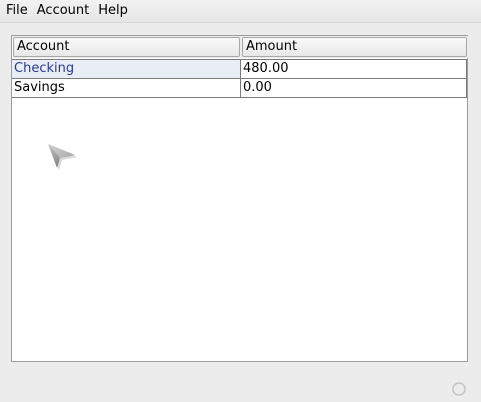 This screenshot has height=402, width=481. I want to click on menu-file: File, so click(16, 11).